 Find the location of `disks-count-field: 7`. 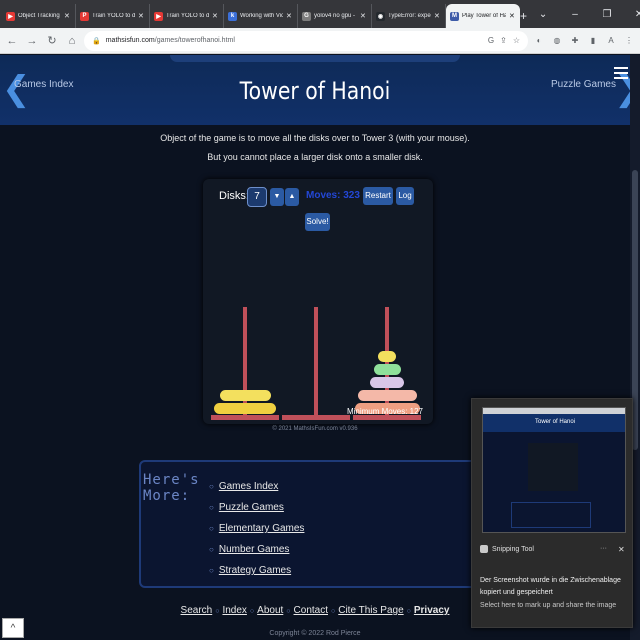

disks-count-field: 7 is located at coordinates (257, 197).